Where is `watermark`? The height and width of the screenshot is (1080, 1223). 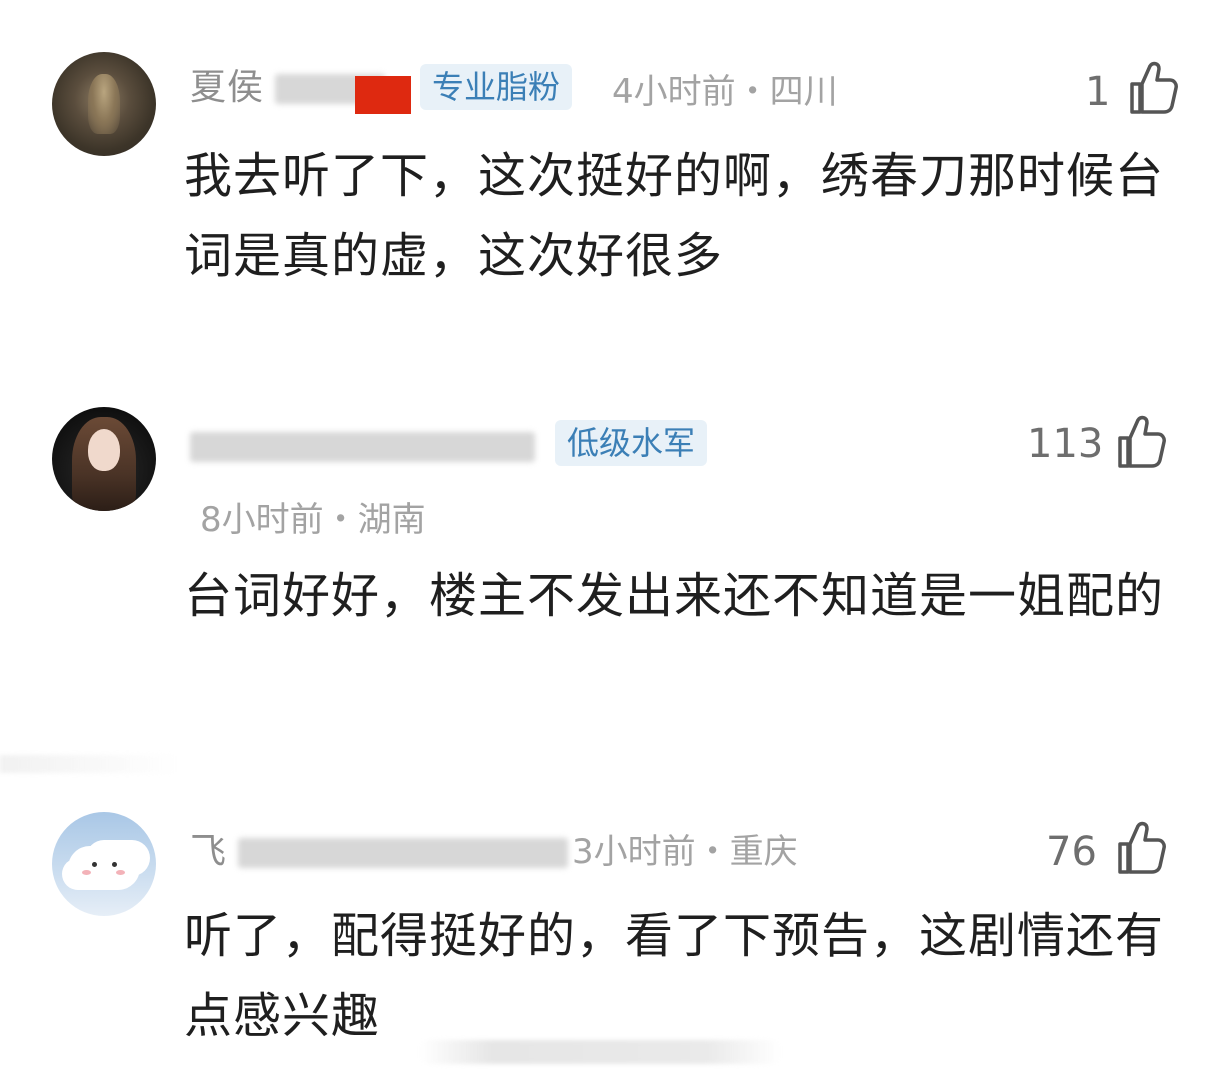
watermark is located at coordinates (600, 1052).